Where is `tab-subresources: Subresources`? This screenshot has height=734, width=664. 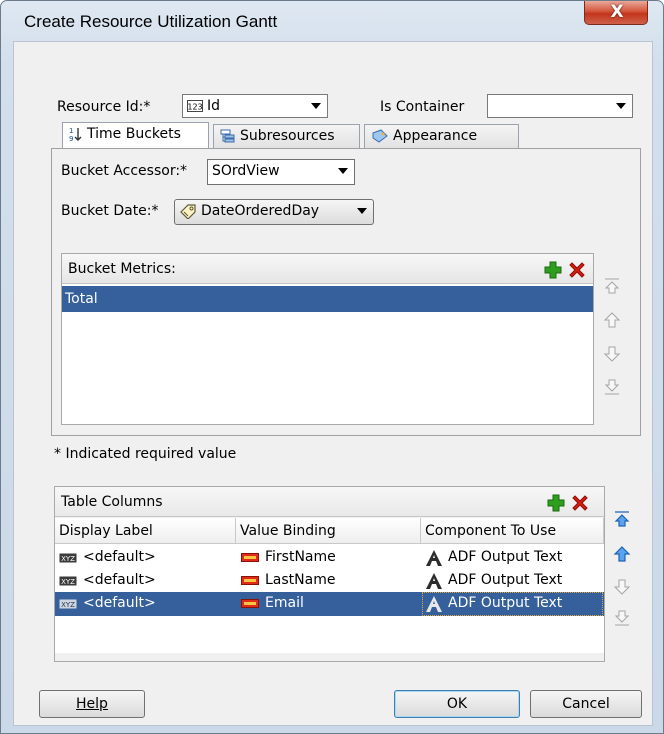
tab-subresources: Subresources is located at coordinates (286, 136).